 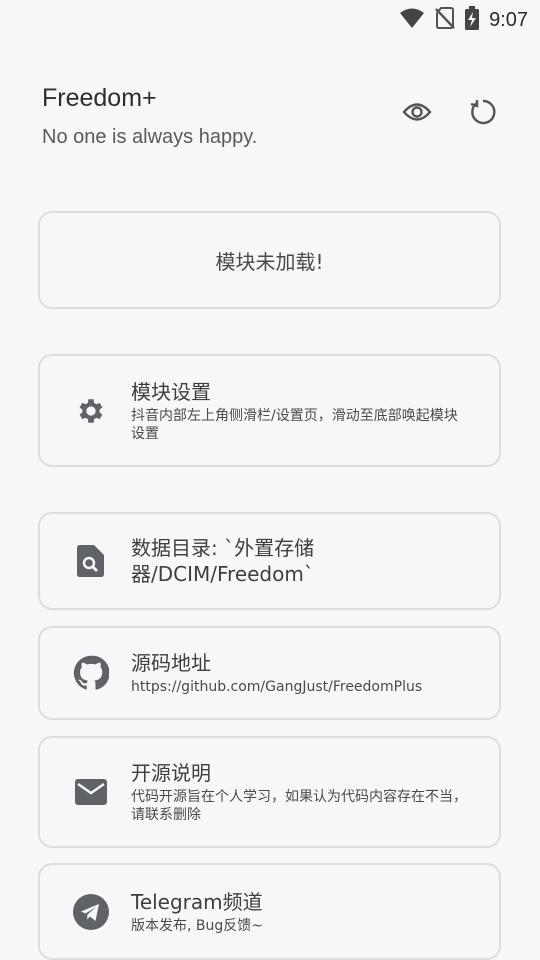 What do you see at coordinates (171, 773) in the screenshot?
I see `open-source-title: 开源说明` at bounding box center [171, 773].